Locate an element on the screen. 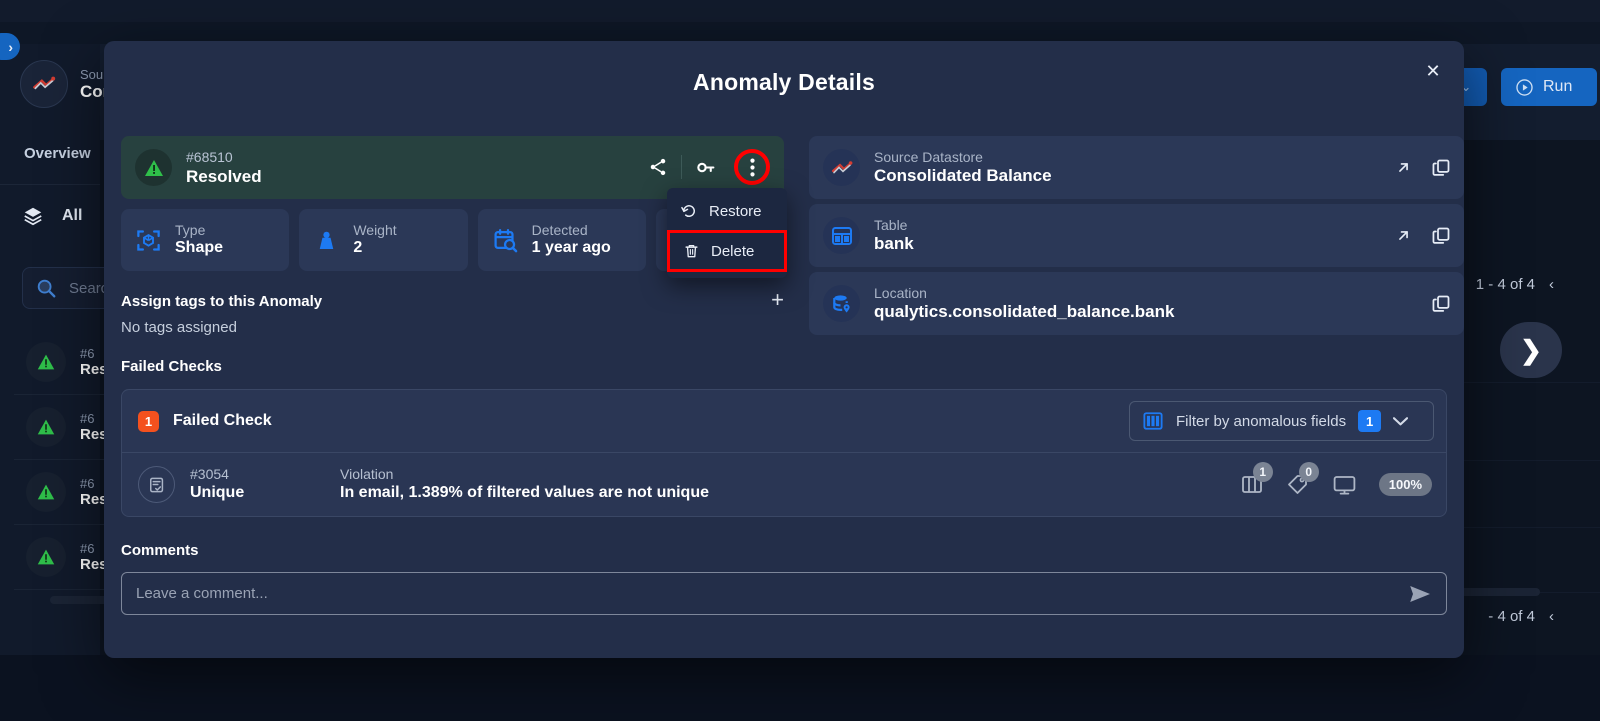  check-identity: #3054 Unique is located at coordinates (265, 484).